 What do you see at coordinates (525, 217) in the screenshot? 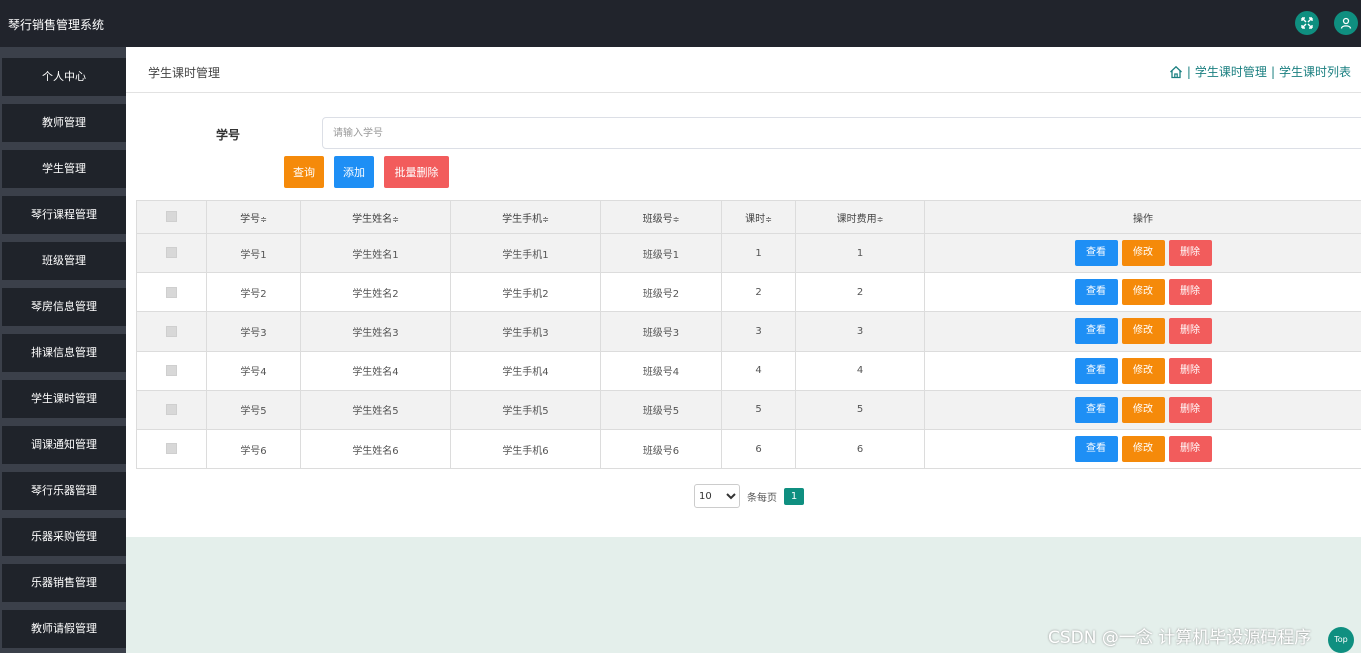
I see `column-header-phone: 学生手机≑` at bounding box center [525, 217].